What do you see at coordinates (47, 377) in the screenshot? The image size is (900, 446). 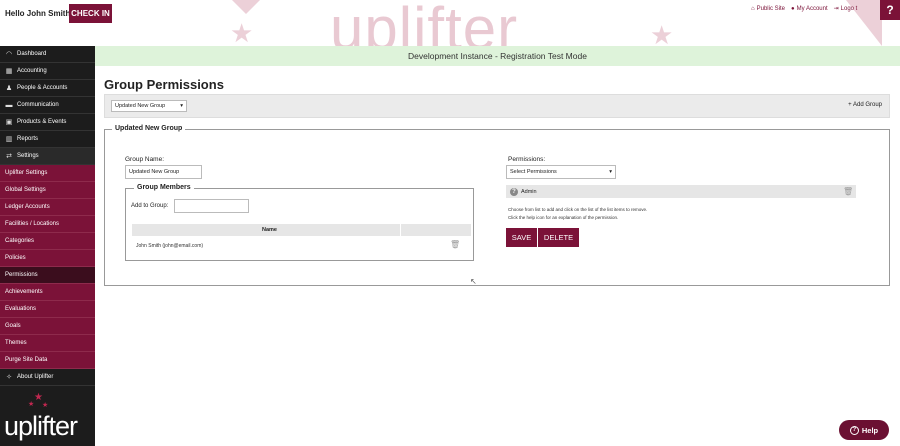 I see `sidebar-item-about: ✧ About Uplifter` at bounding box center [47, 377].